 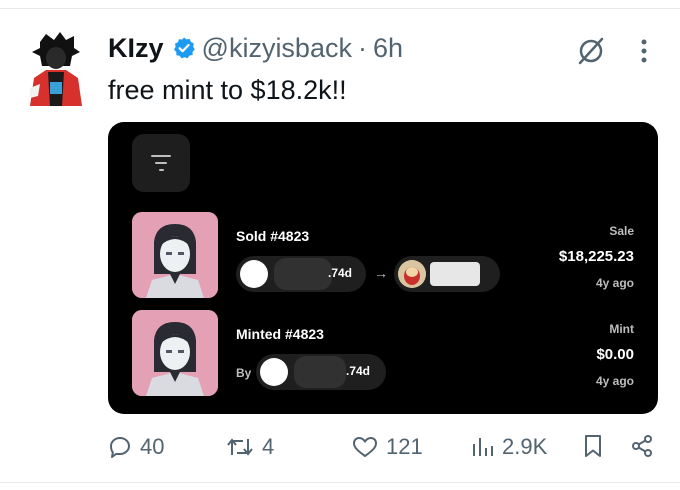 What do you see at coordinates (596, 256) in the screenshot?
I see `sale-price: $18,225.23` at bounding box center [596, 256].